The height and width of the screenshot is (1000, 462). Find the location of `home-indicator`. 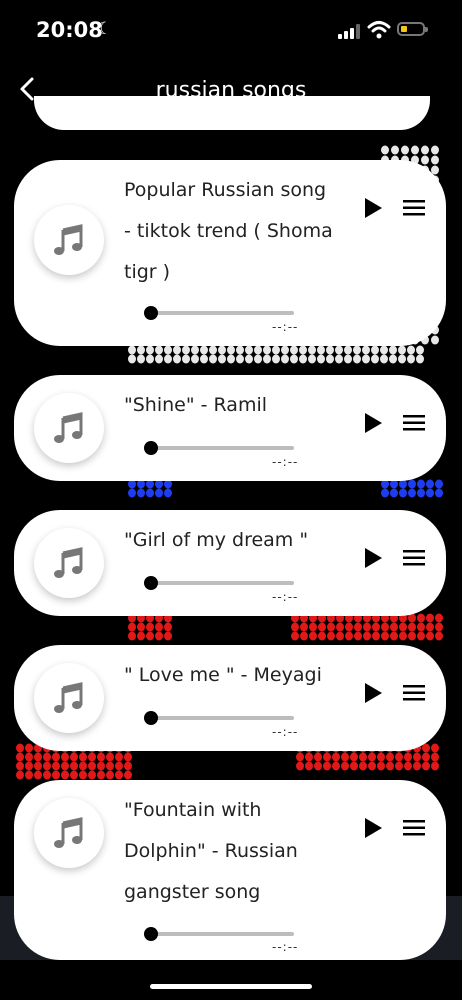

home-indicator is located at coordinates (231, 986).